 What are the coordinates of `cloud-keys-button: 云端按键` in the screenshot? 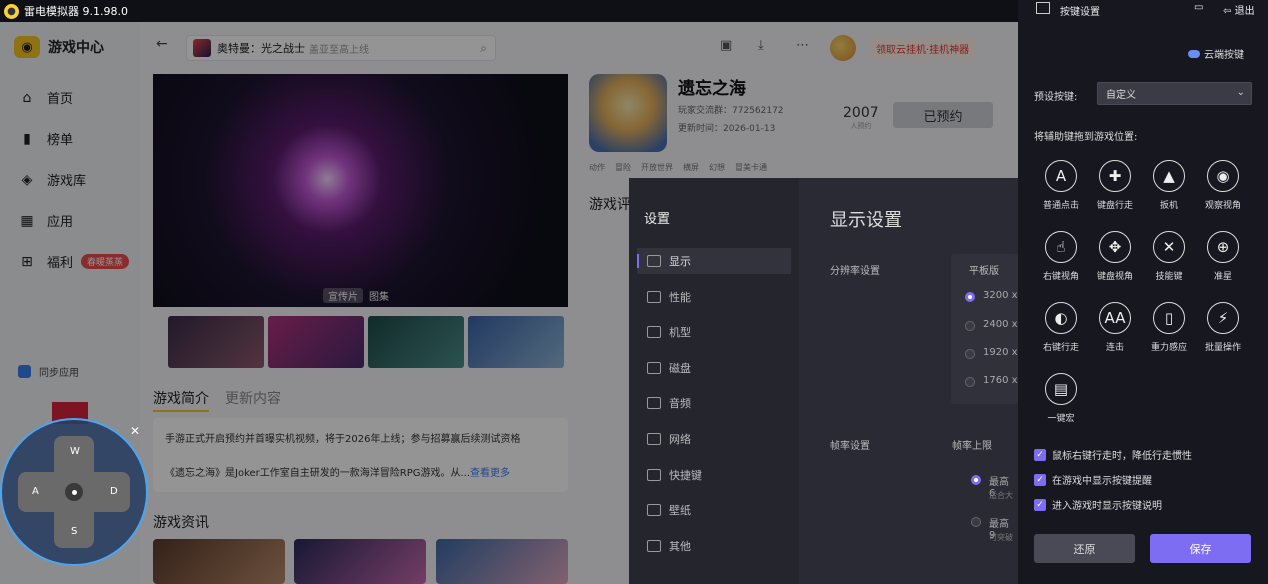 It's located at (1216, 53).